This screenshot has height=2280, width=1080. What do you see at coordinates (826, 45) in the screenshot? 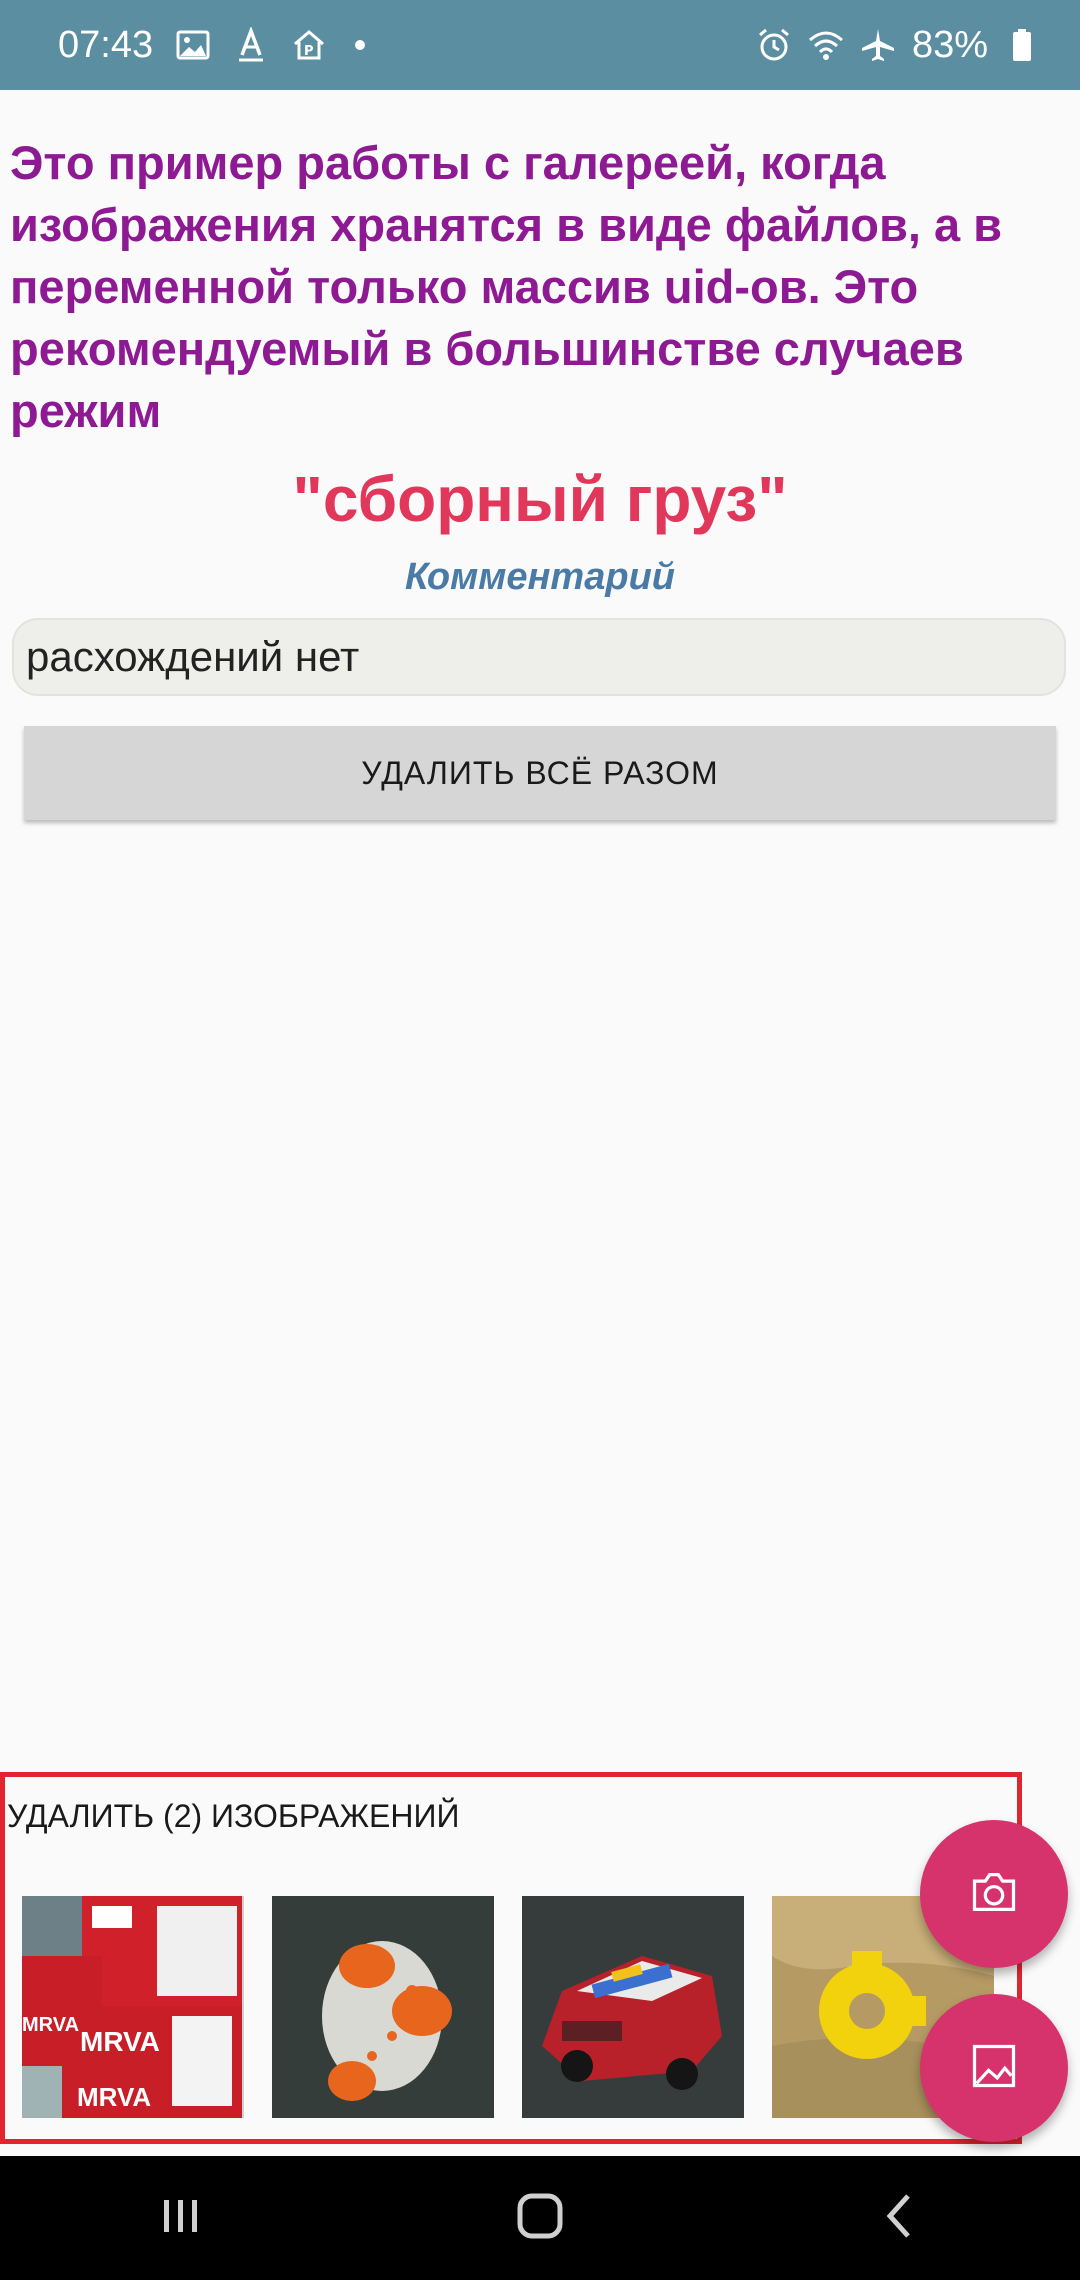
I see `wifi-icon` at bounding box center [826, 45].